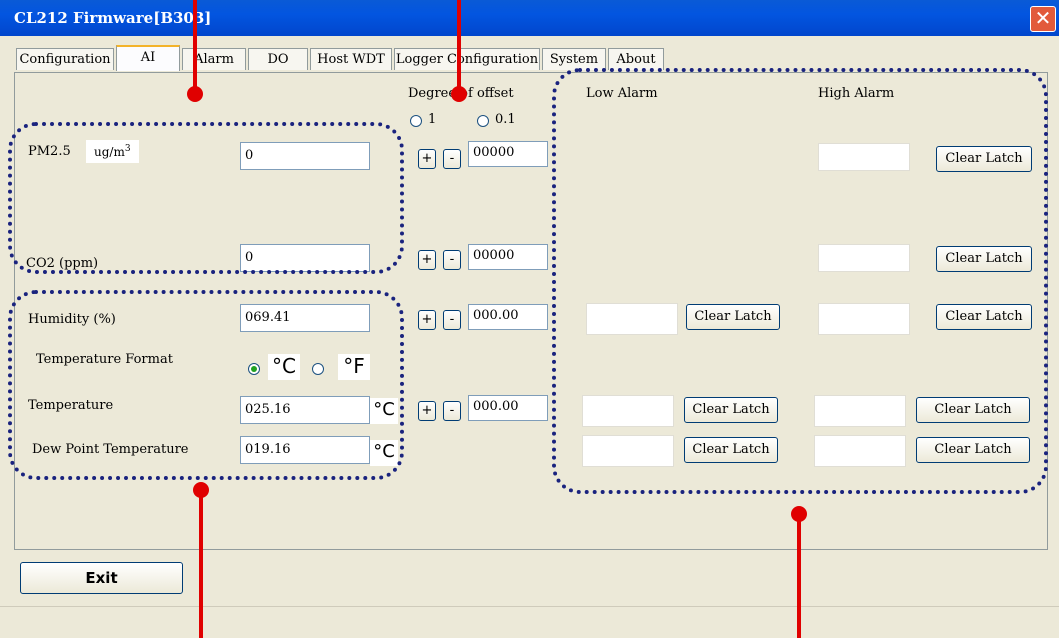  Describe the element at coordinates (636, 59) in the screenshot. I see `tab-about: About` at that location.